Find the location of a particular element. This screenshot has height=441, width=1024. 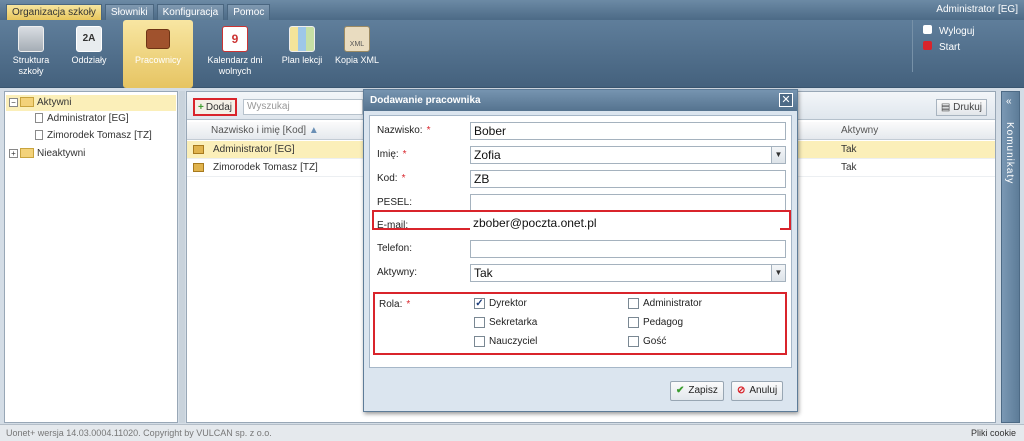

email-field: zbober@poczta.onet.pl is located at coordinates (625, 224).